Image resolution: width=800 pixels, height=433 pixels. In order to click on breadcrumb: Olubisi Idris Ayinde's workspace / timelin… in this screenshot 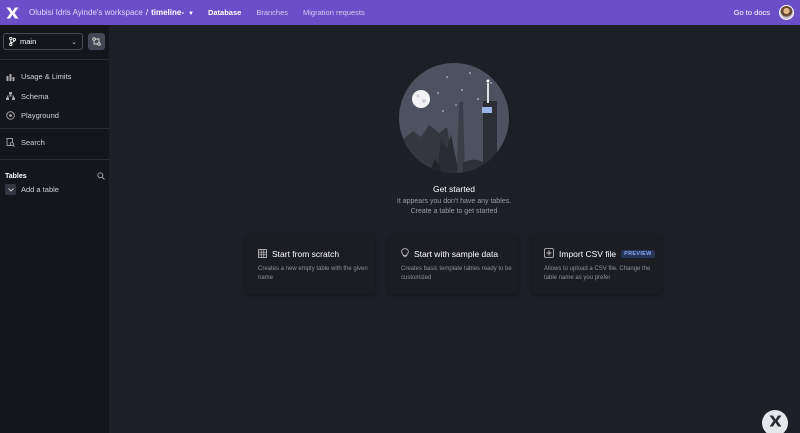, I will do `click(111, 12)`.